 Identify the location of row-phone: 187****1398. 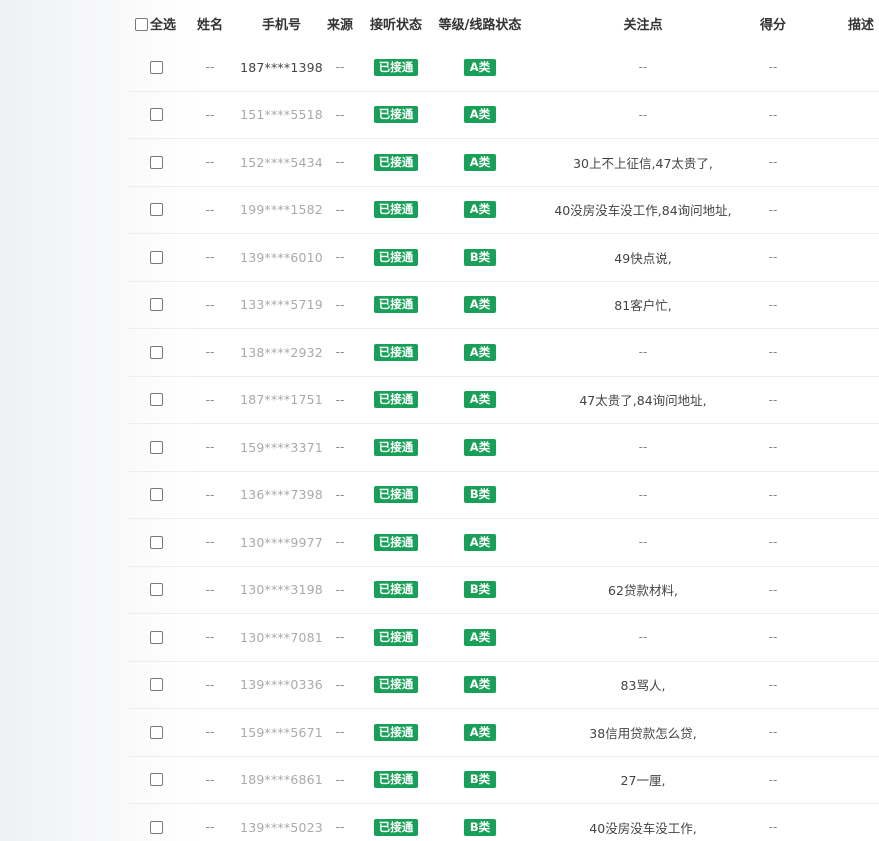
(281, 67).